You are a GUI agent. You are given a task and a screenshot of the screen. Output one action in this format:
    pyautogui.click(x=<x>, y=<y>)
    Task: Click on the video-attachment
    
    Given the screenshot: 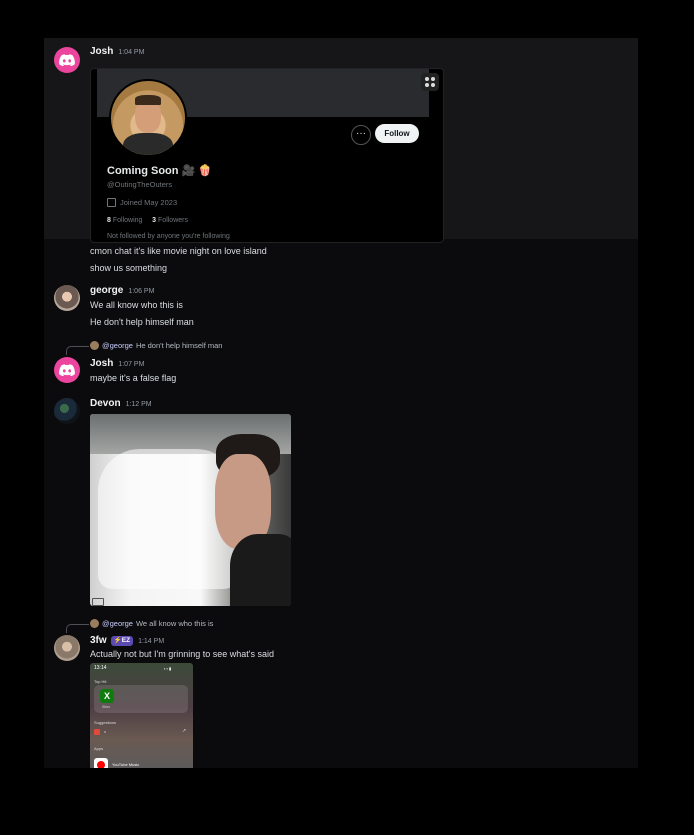 What is the action you would take?
    pyautogui.click(x=190, y=510)
    